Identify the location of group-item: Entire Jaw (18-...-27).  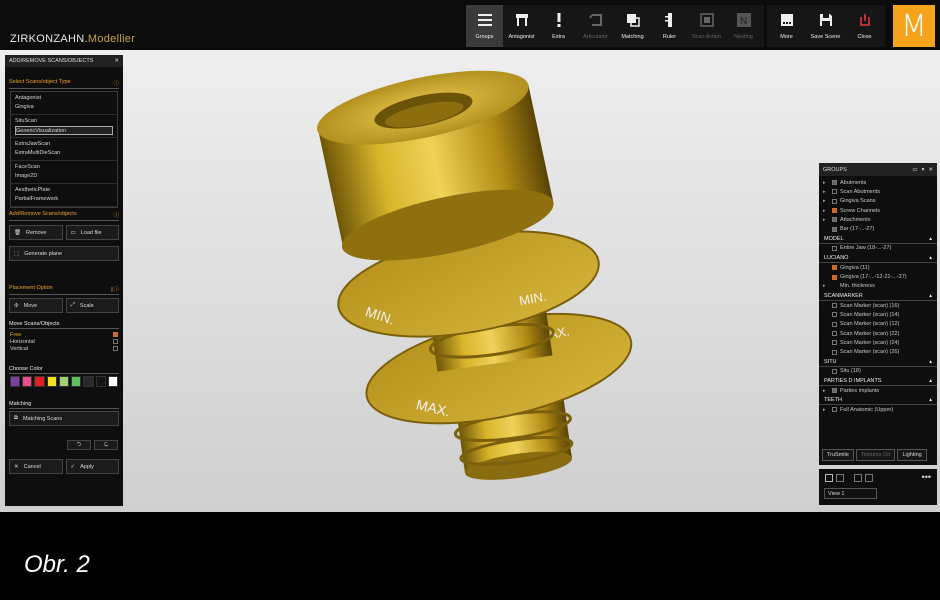
(878, 248).